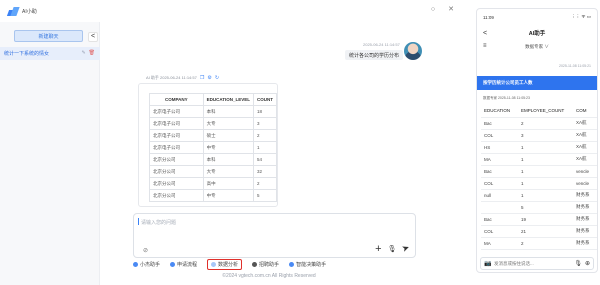 Image resolution: width=600 pixels, height=285 pixels. What do you see at coordinates (537, 83) in the screenshot?
I see `phone-user-message: 按学历统计公司员工人数` at bounding box center [537, 83].